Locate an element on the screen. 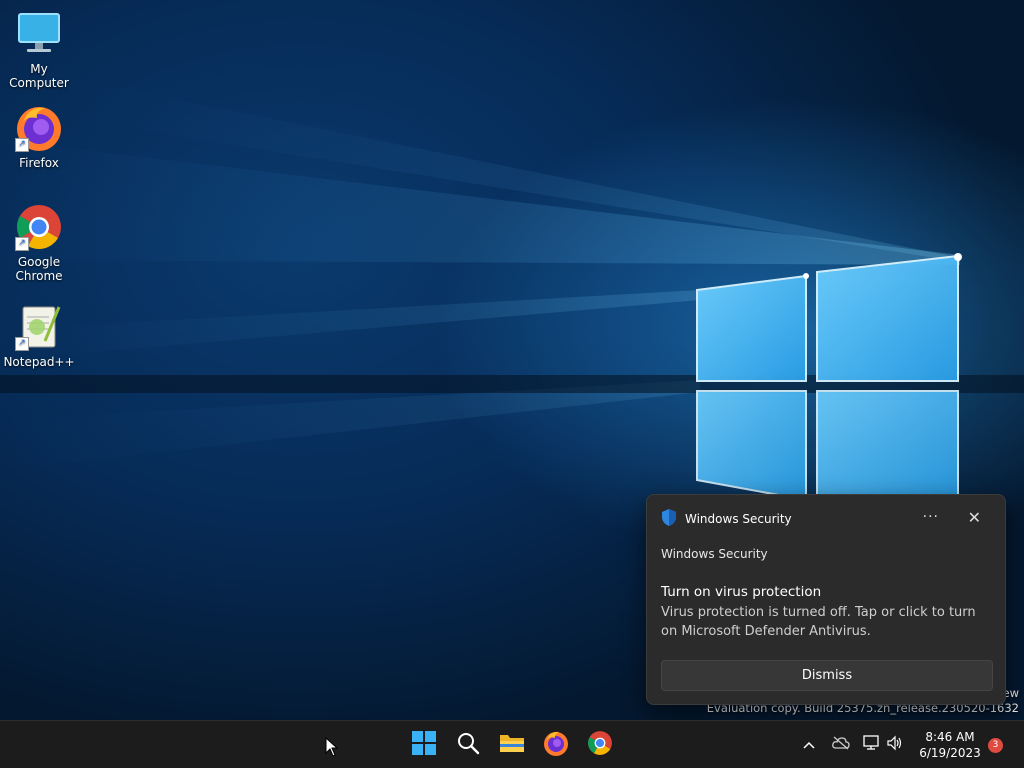  firefox-icon is located at coordinates (556, 745).